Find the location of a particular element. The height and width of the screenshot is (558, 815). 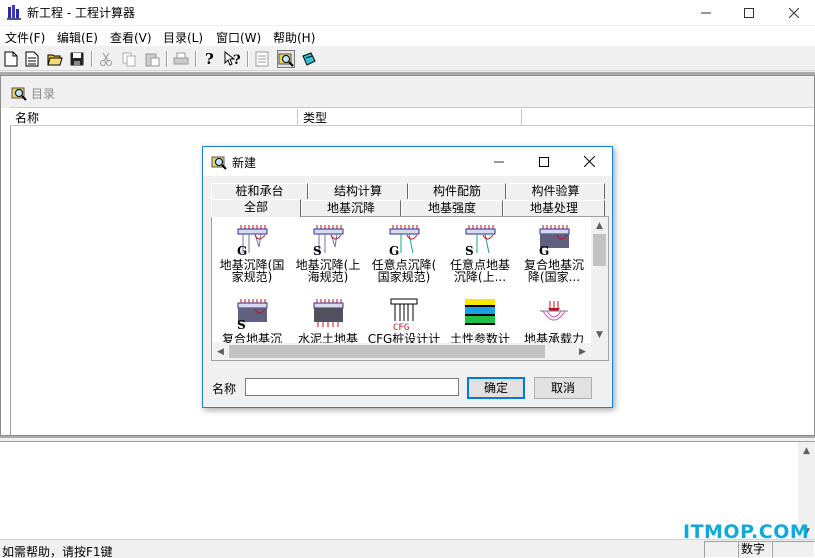

save-button is located at coordinates (77, 59).